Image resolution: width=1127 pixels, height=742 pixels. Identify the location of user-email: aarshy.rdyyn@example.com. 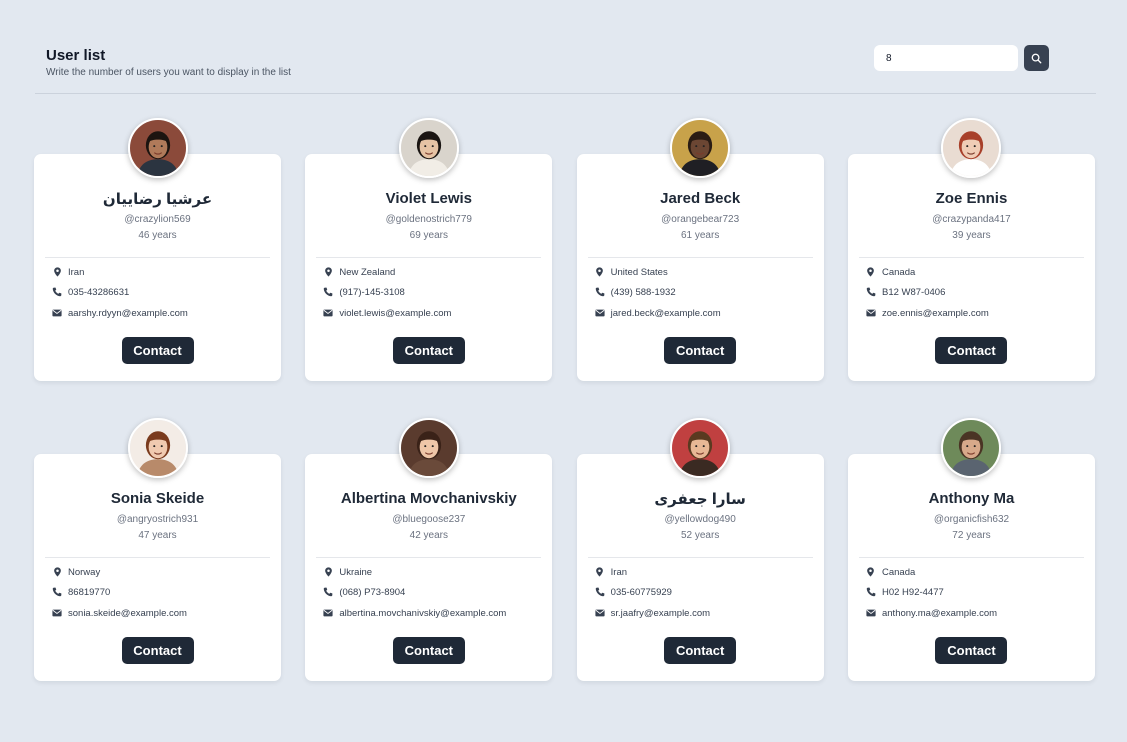
(162, 313).